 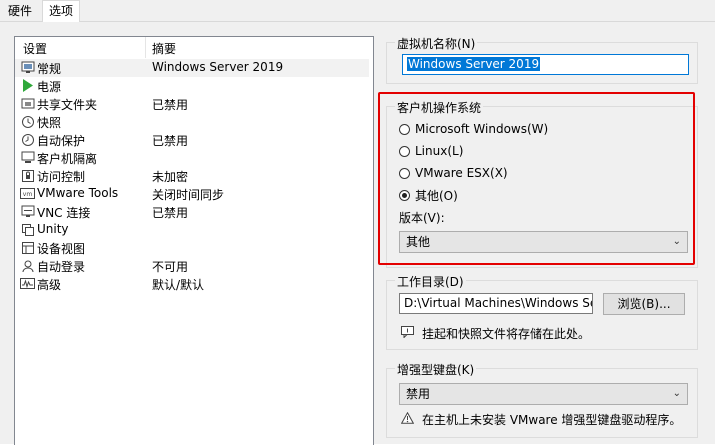 What do you see at coordinates (61, 141) in the screenshot?
I see `list-item-label: 自动保护` at bounding box center [61, 141].